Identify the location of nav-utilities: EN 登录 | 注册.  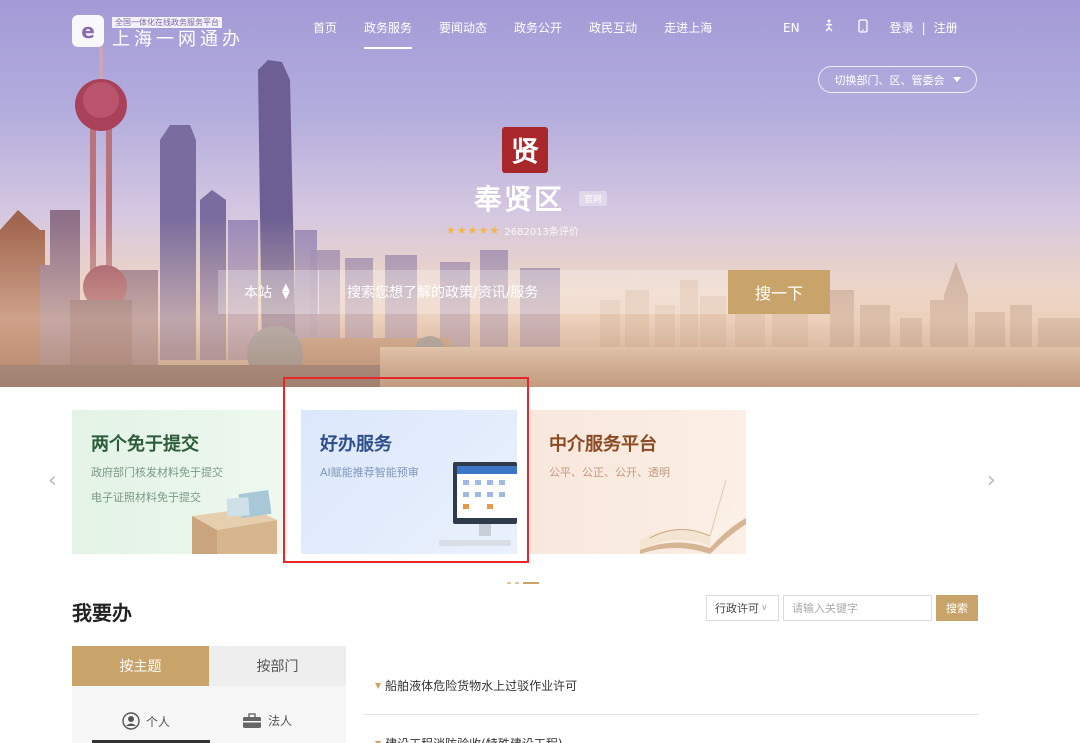
(870, 27).